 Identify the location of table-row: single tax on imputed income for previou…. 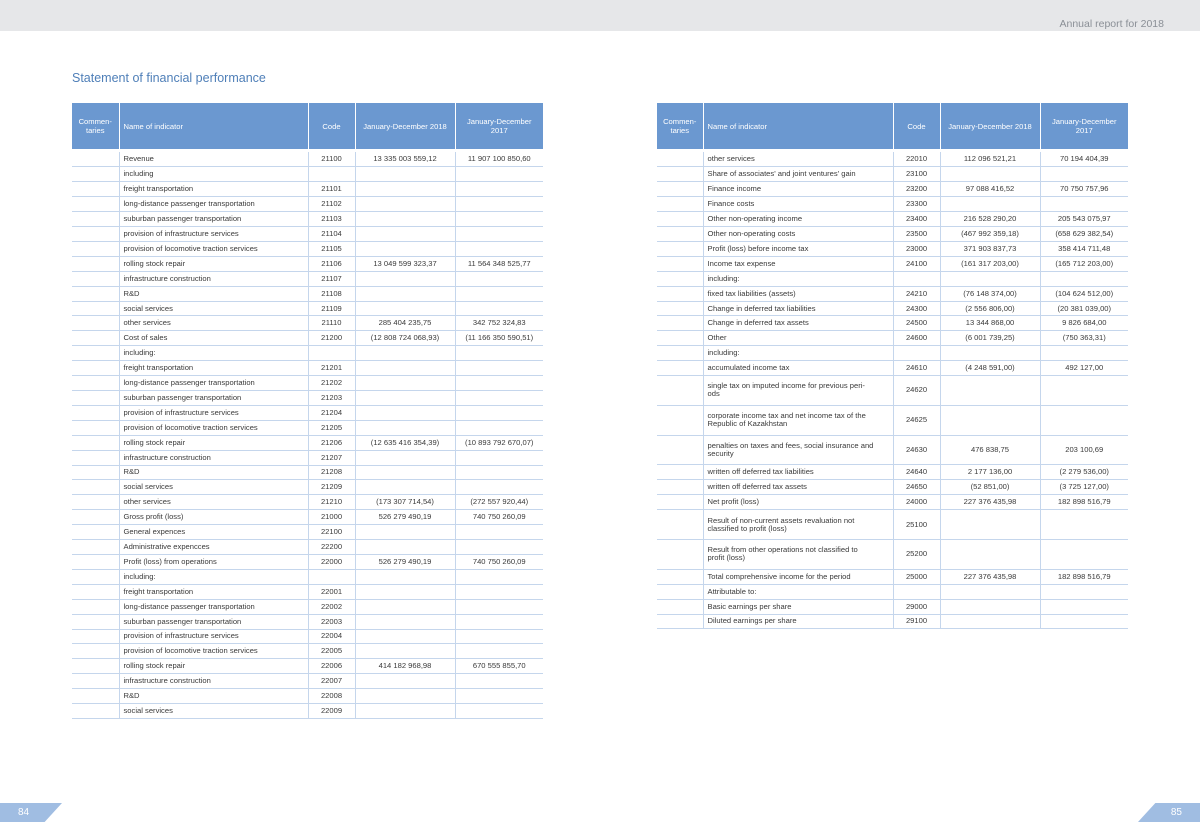
(892, 390).